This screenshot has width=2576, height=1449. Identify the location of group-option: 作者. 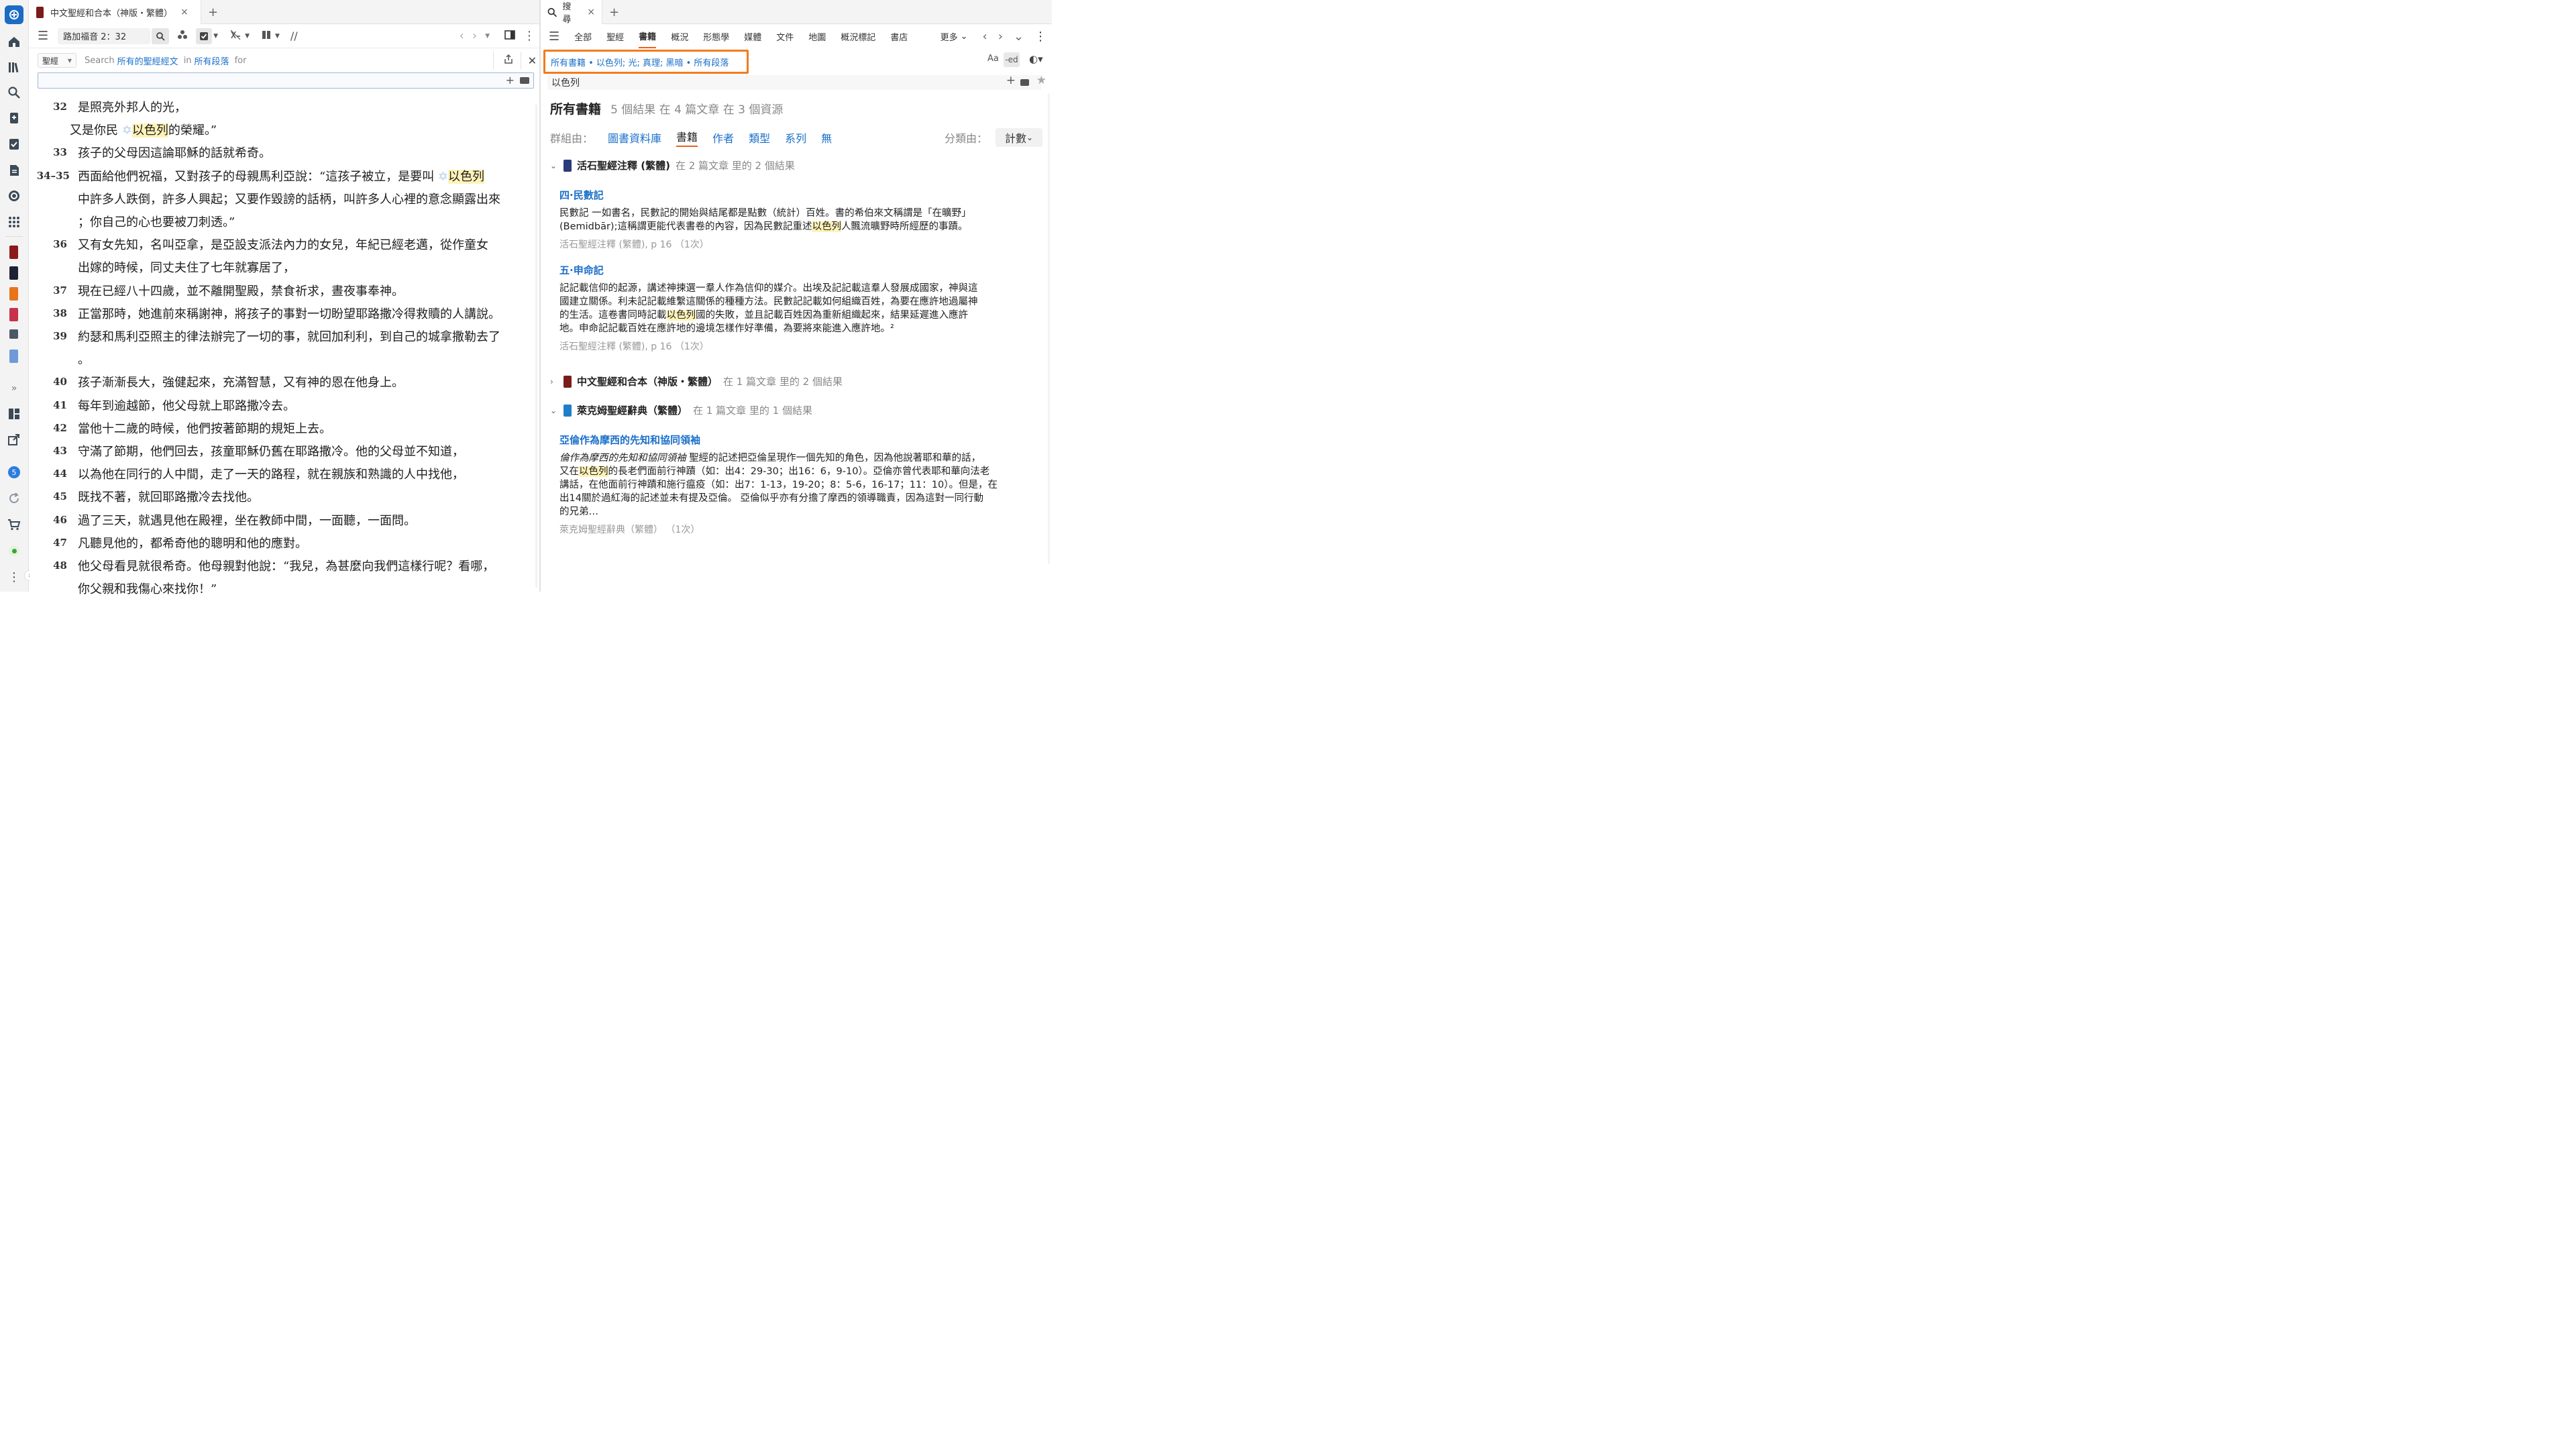
(723, 137).